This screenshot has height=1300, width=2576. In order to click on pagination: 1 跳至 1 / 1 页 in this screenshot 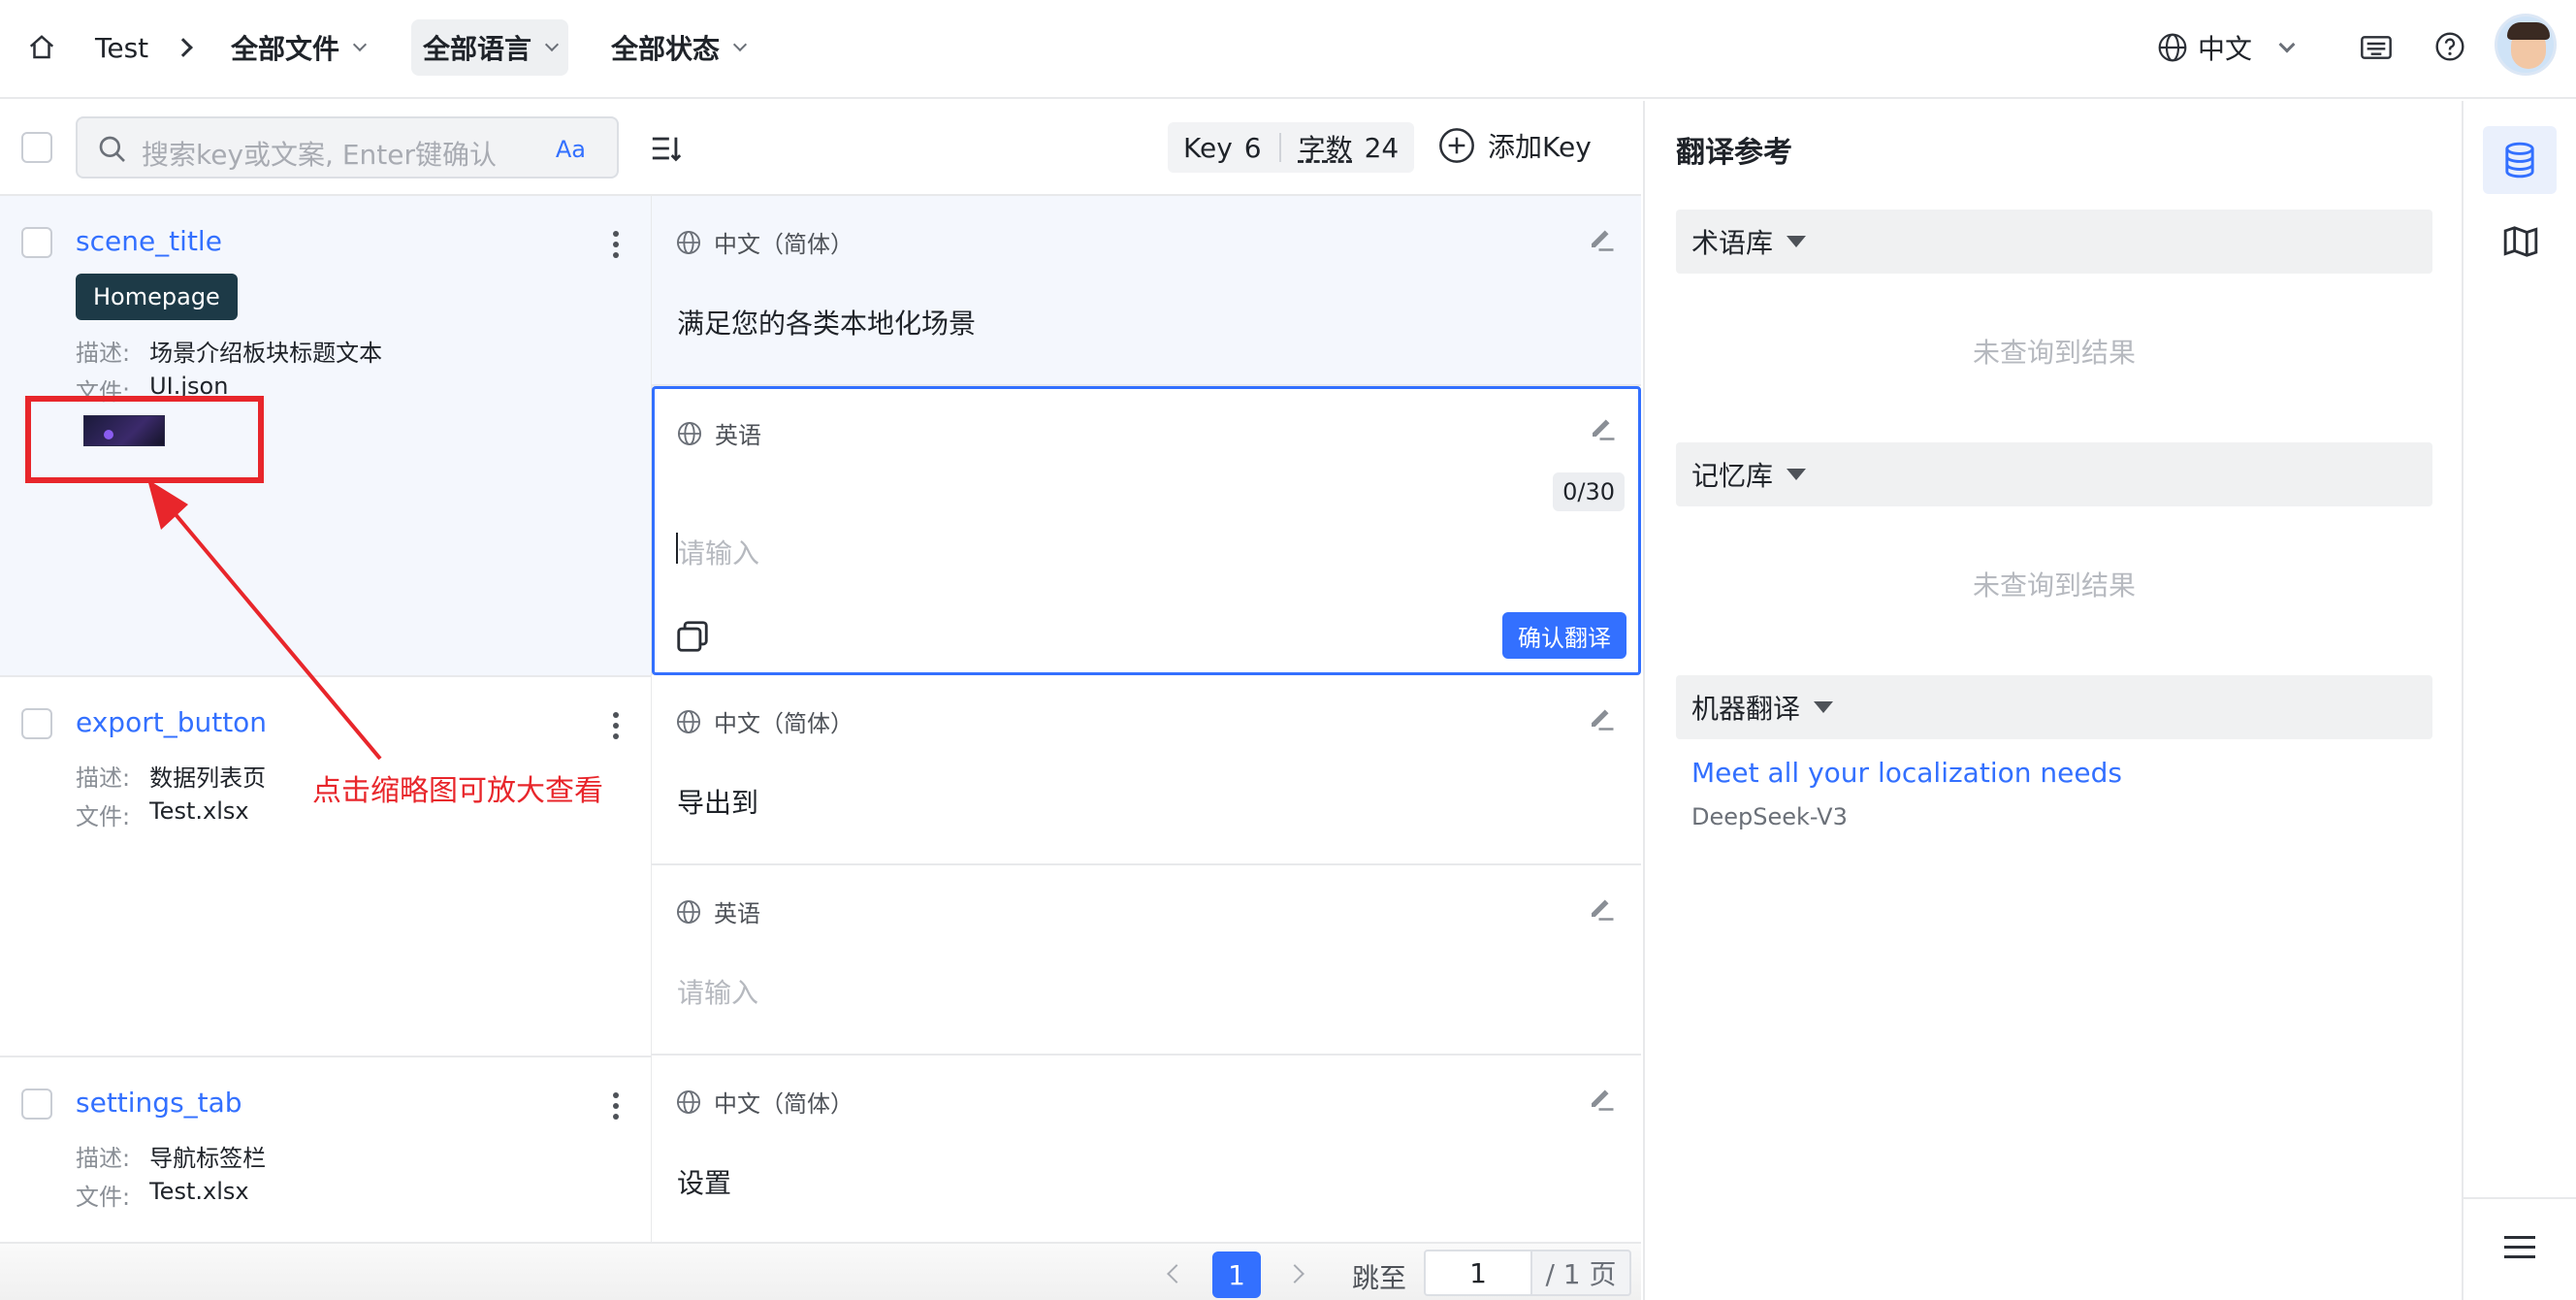, I will do `click(820, 1271)`.